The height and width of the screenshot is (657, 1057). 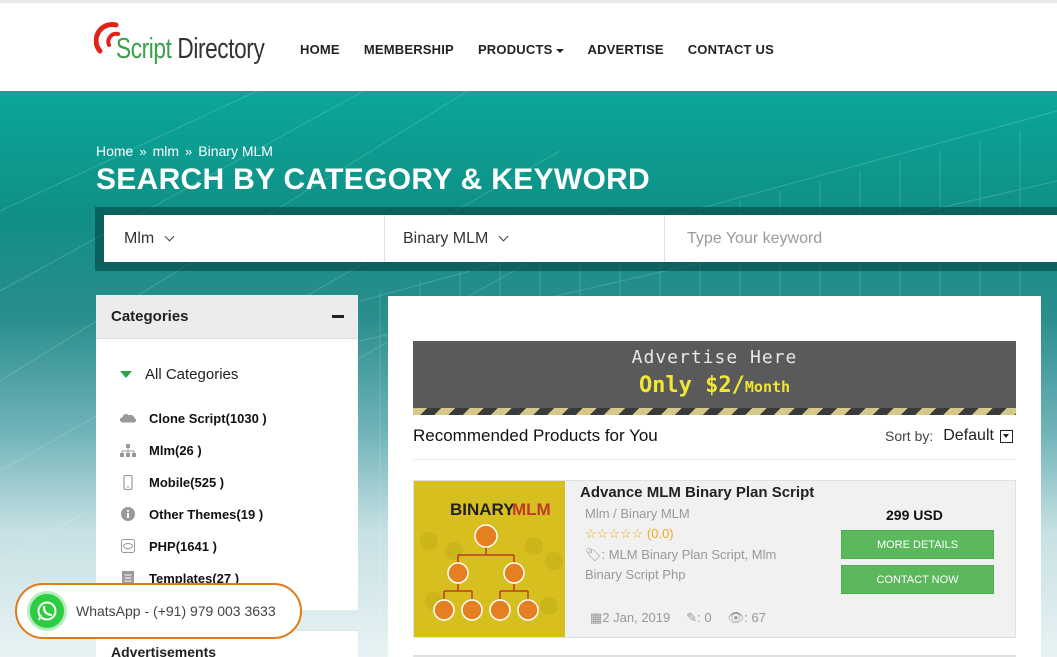 What do you see at coordinates (128, 482) in the screenshot?
I see `mobile-icon` at bounding box center [128, 482].